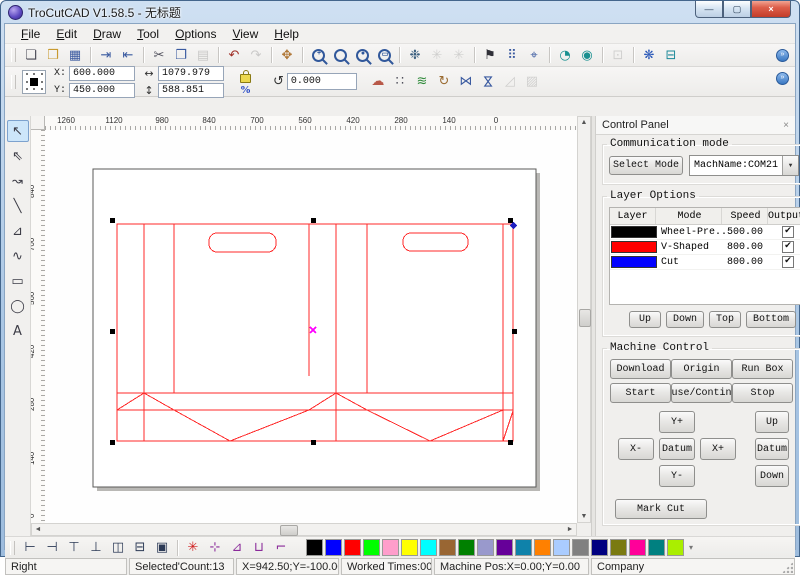  I want to click on array-copy-icon: ⠿, so click(512, 55).